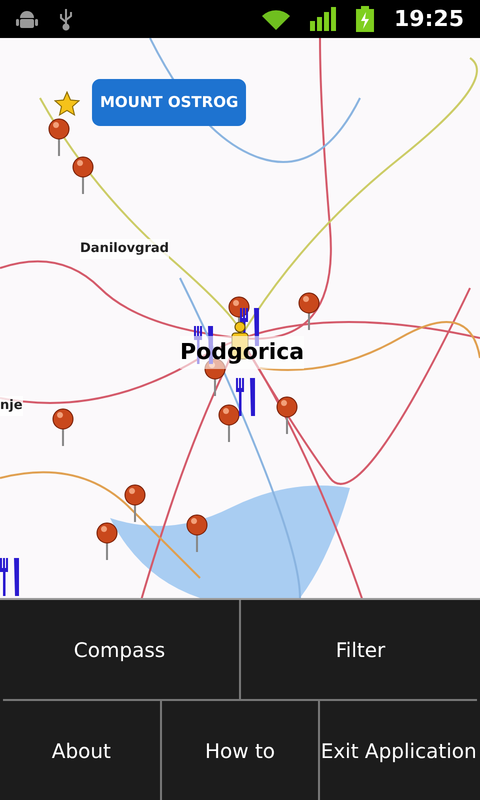 This screenshot has width=480, height=800. I want to click on place-callout: MOUNT OSTROG, so click(169, 102).